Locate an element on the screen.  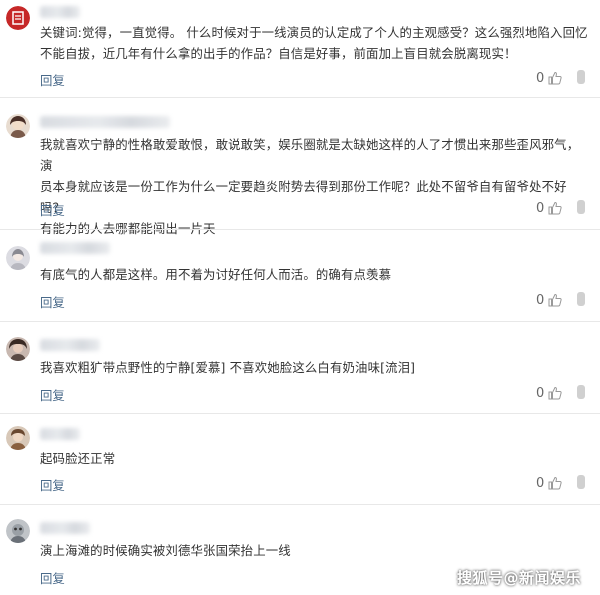
comment-text: 演上海滩的时候确实被刘德华张国荣抬上一线 is located at coordinates (165, 550).